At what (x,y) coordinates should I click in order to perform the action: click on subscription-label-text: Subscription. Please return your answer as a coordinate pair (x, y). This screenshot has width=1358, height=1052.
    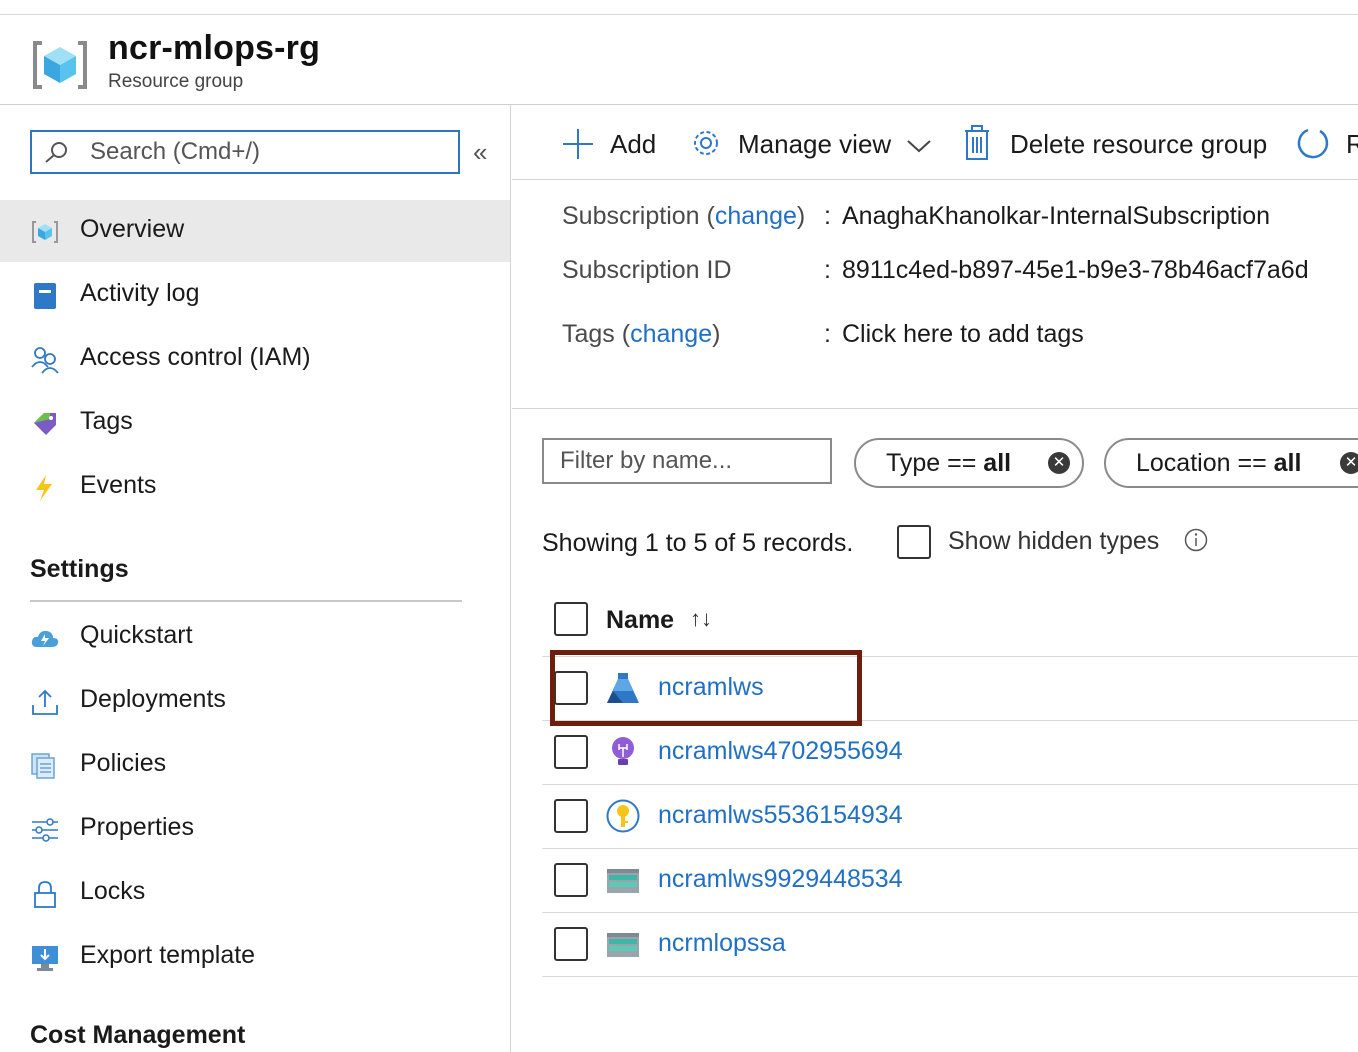
    Looking at the image, I should click on (631, 216).